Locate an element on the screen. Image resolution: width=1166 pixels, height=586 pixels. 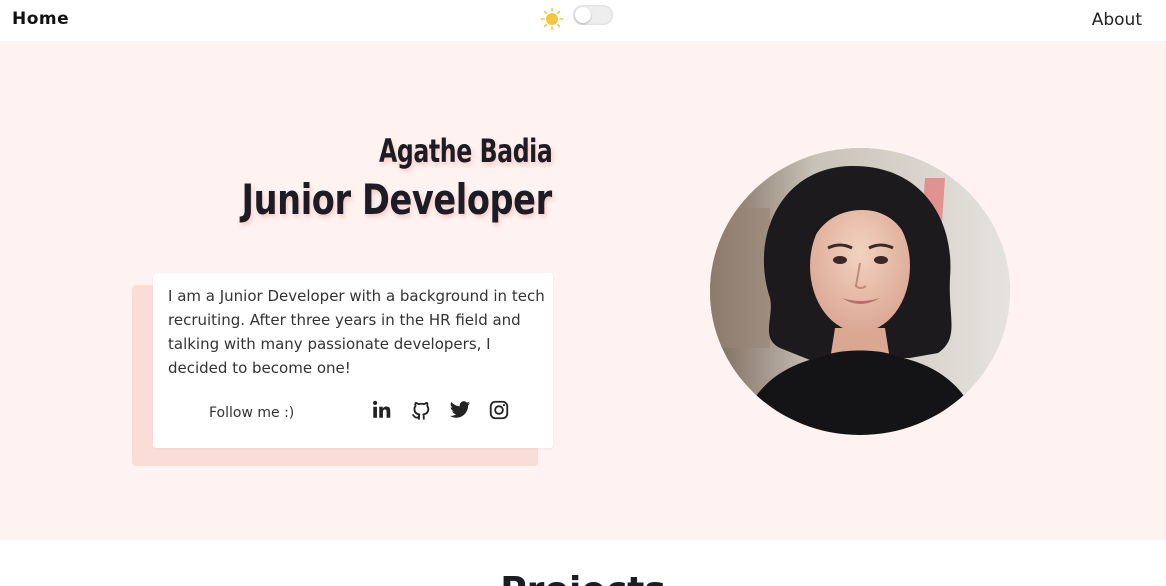
projects-heading: Projects is located at coordinates (583, 578).